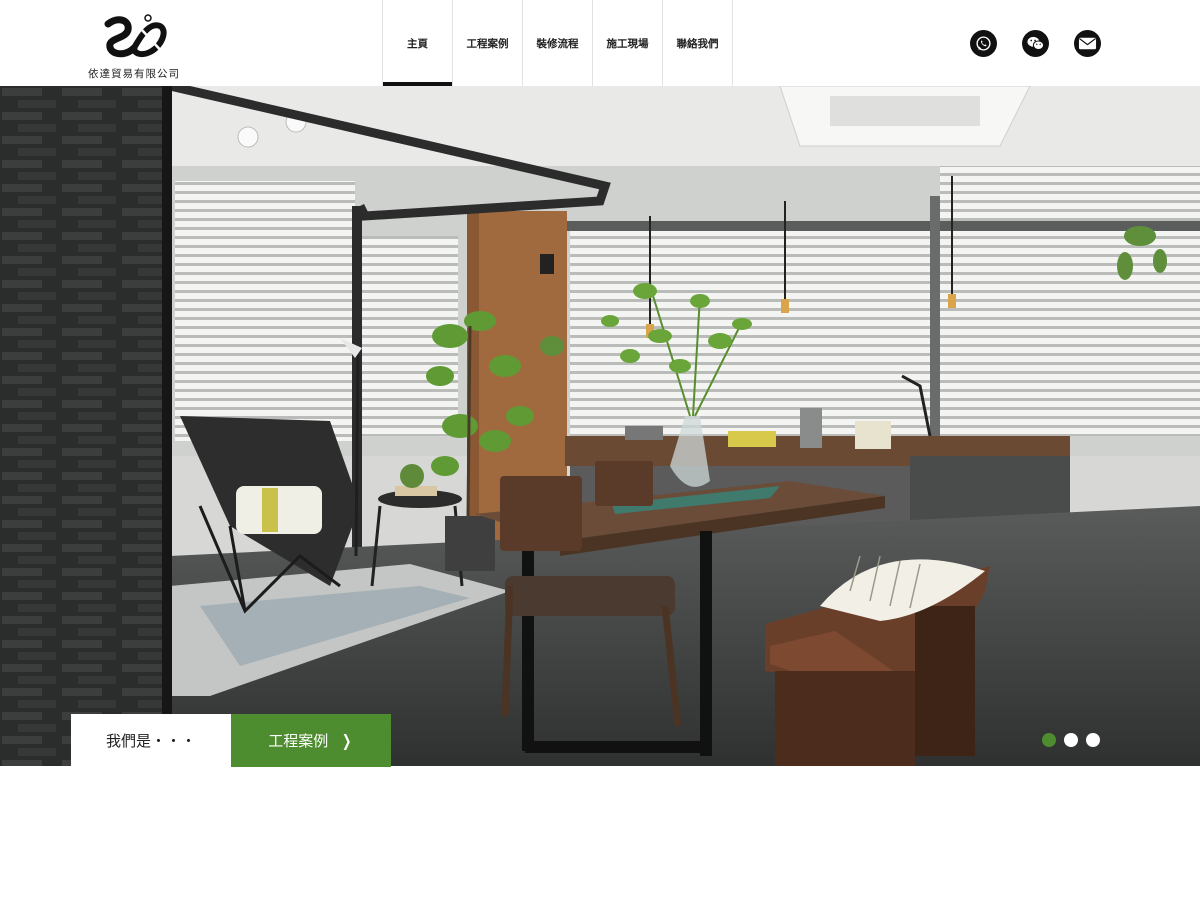  Describe the element at coordinates (298, 741) in the screenshot. I see `cases-button-label: 工程案例` at that location.